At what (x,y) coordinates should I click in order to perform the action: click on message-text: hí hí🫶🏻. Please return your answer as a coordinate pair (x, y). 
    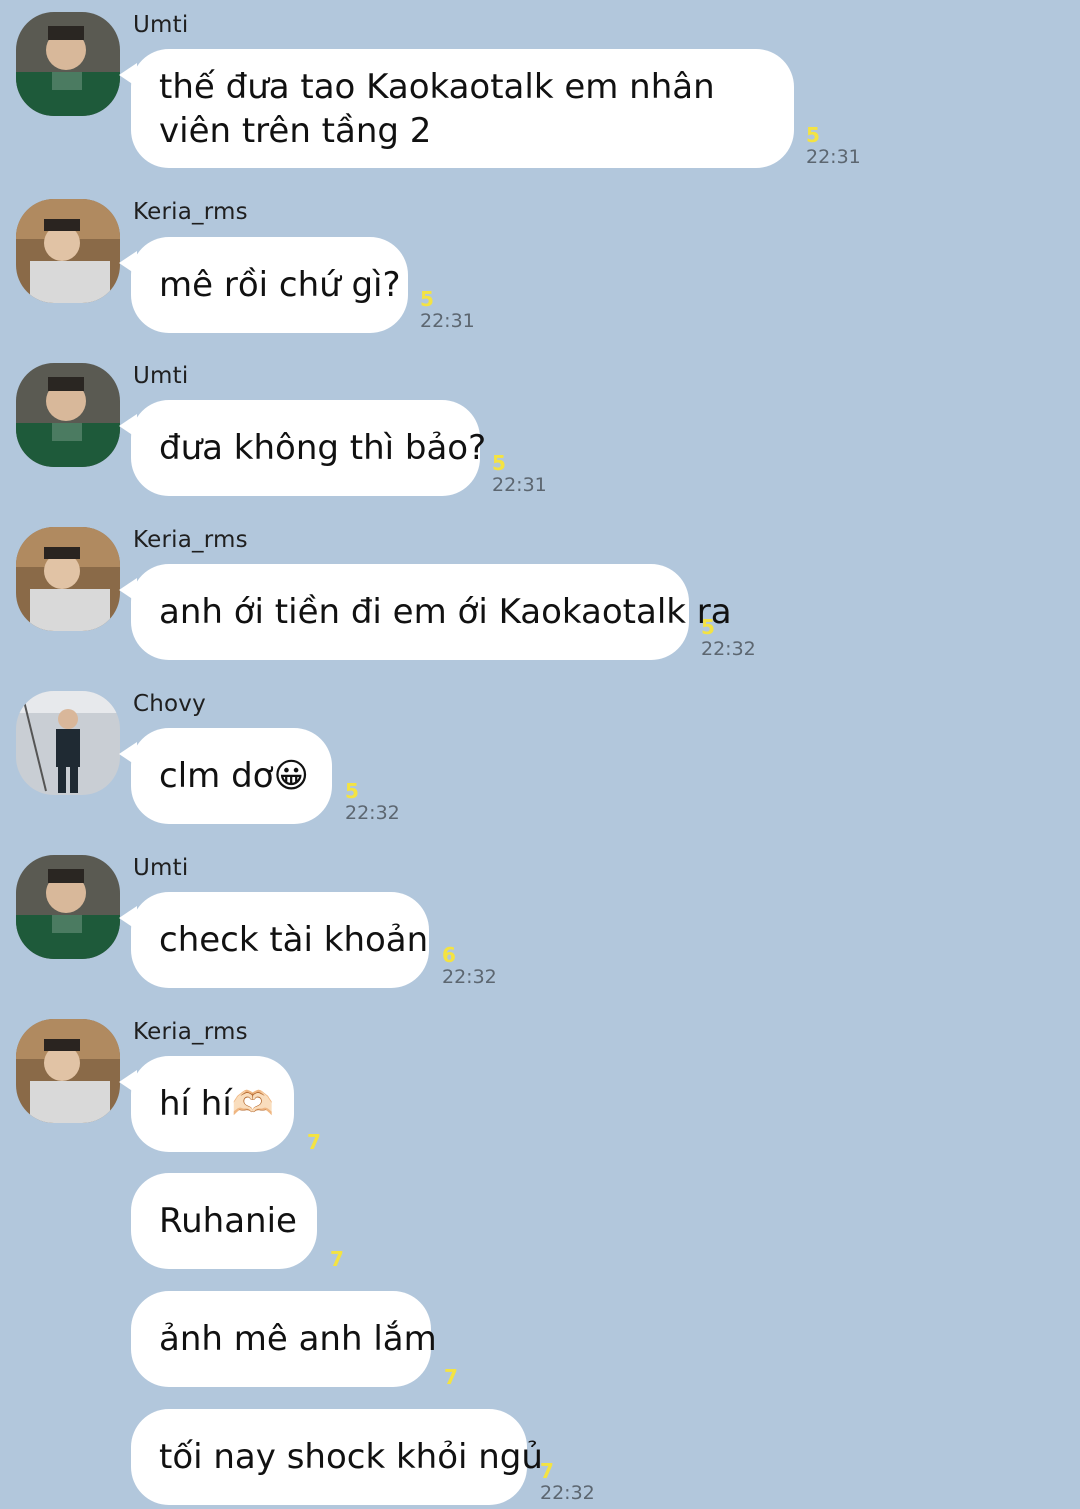
    Looking at the image, I should click on (217, 1104).